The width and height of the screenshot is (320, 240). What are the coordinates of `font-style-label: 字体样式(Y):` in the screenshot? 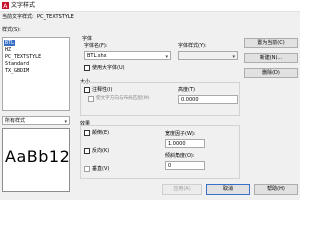 It's located at (192, 46).